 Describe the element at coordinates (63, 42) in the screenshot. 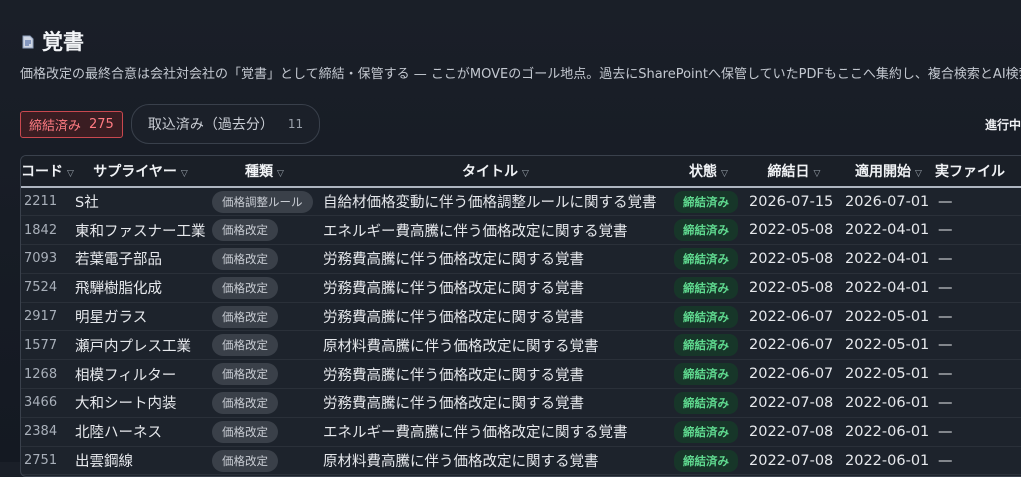

I see `page-title: 覚書` at that location.